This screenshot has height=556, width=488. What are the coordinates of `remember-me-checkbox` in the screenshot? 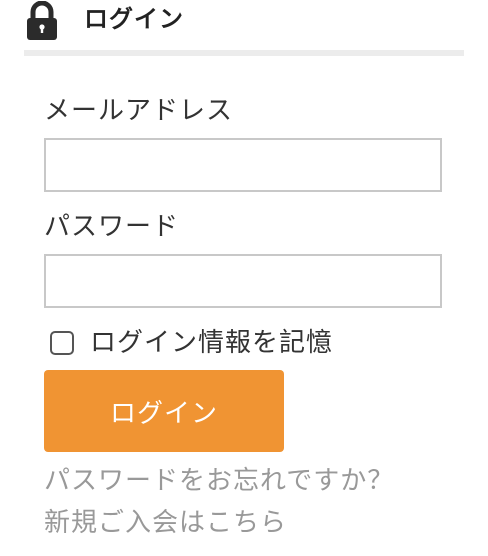 It's located at (62, 343).